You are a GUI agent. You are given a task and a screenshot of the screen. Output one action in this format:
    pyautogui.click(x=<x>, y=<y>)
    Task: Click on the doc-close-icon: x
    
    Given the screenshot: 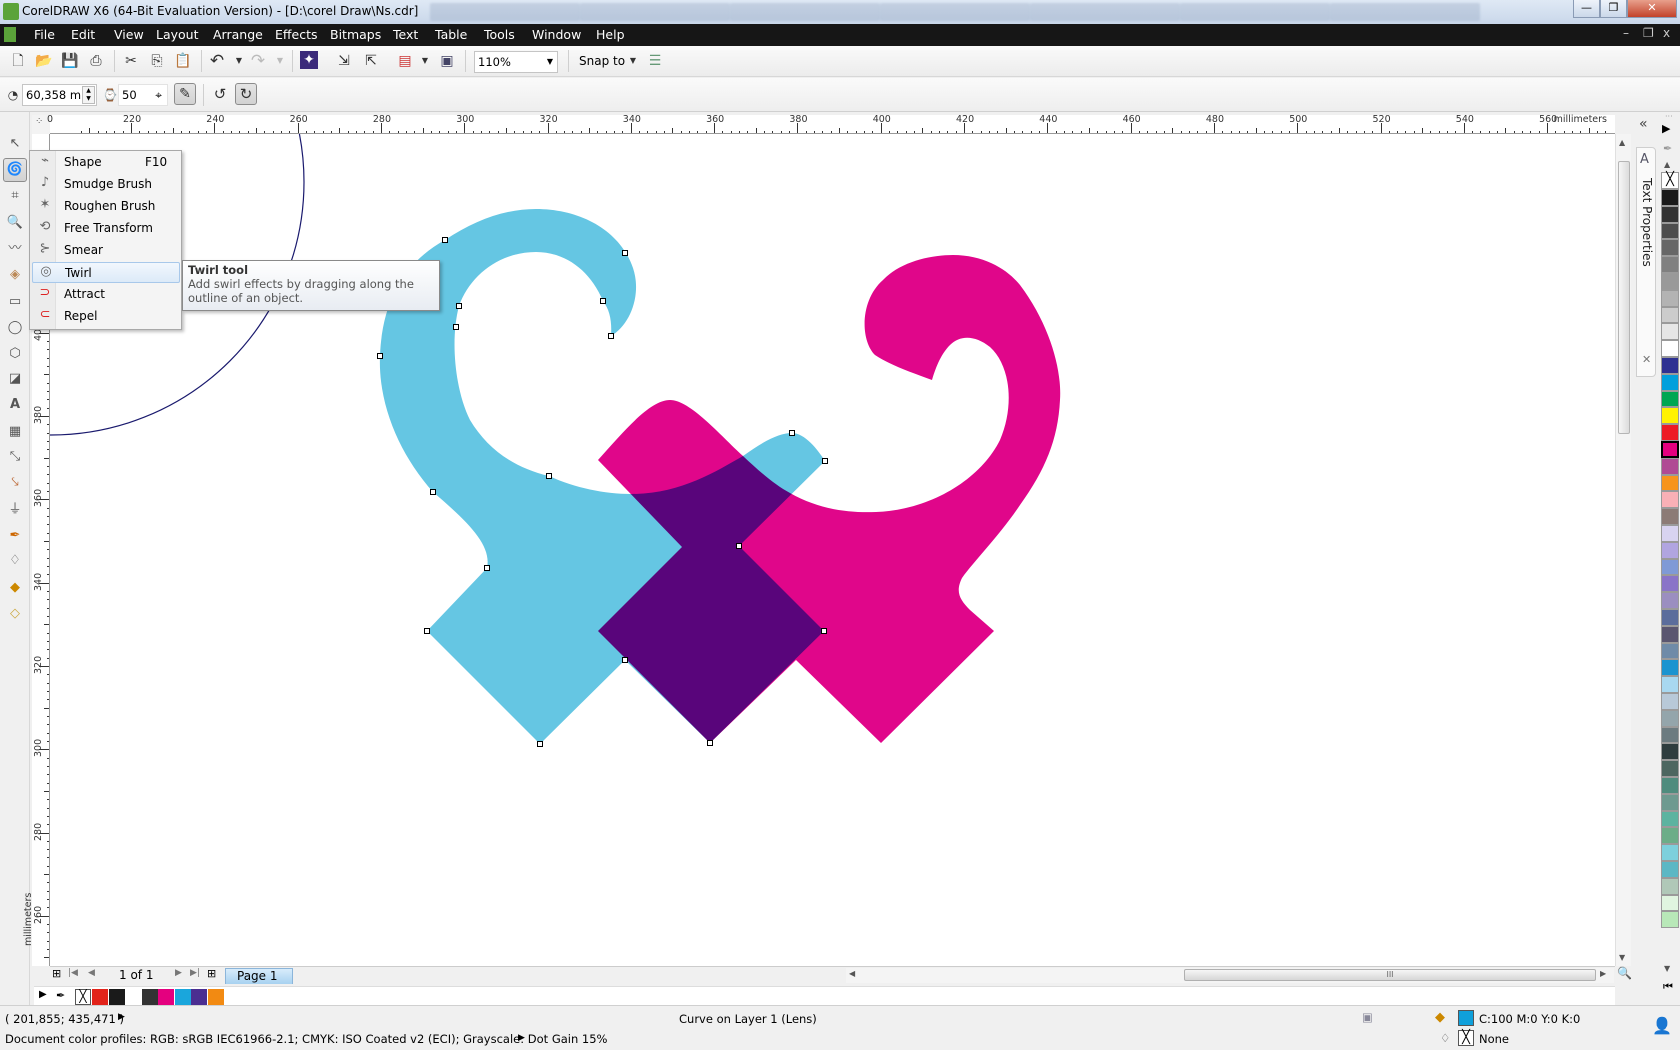 What is the action you would take?
    pyautogui.click(x=1666, y=33)
    